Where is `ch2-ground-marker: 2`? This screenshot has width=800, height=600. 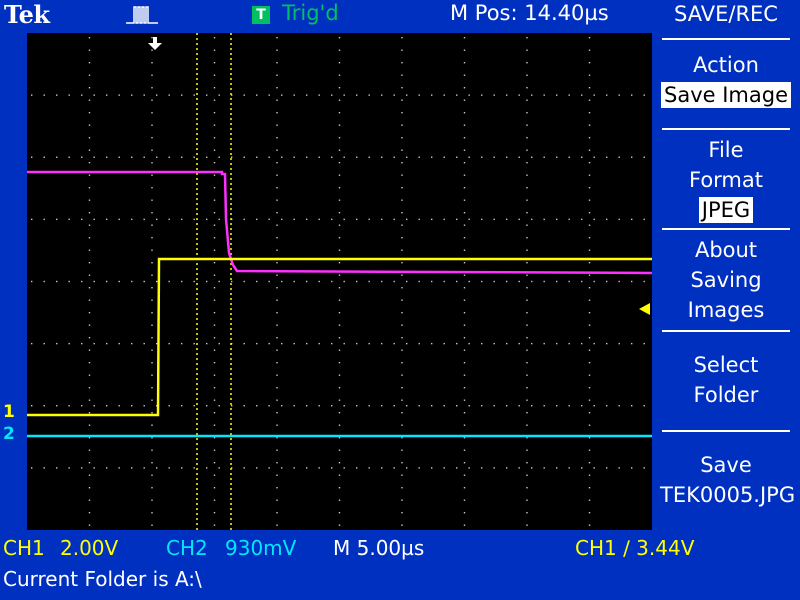
ch2-ground-marker: 2 is located at coordinates (9, 434).